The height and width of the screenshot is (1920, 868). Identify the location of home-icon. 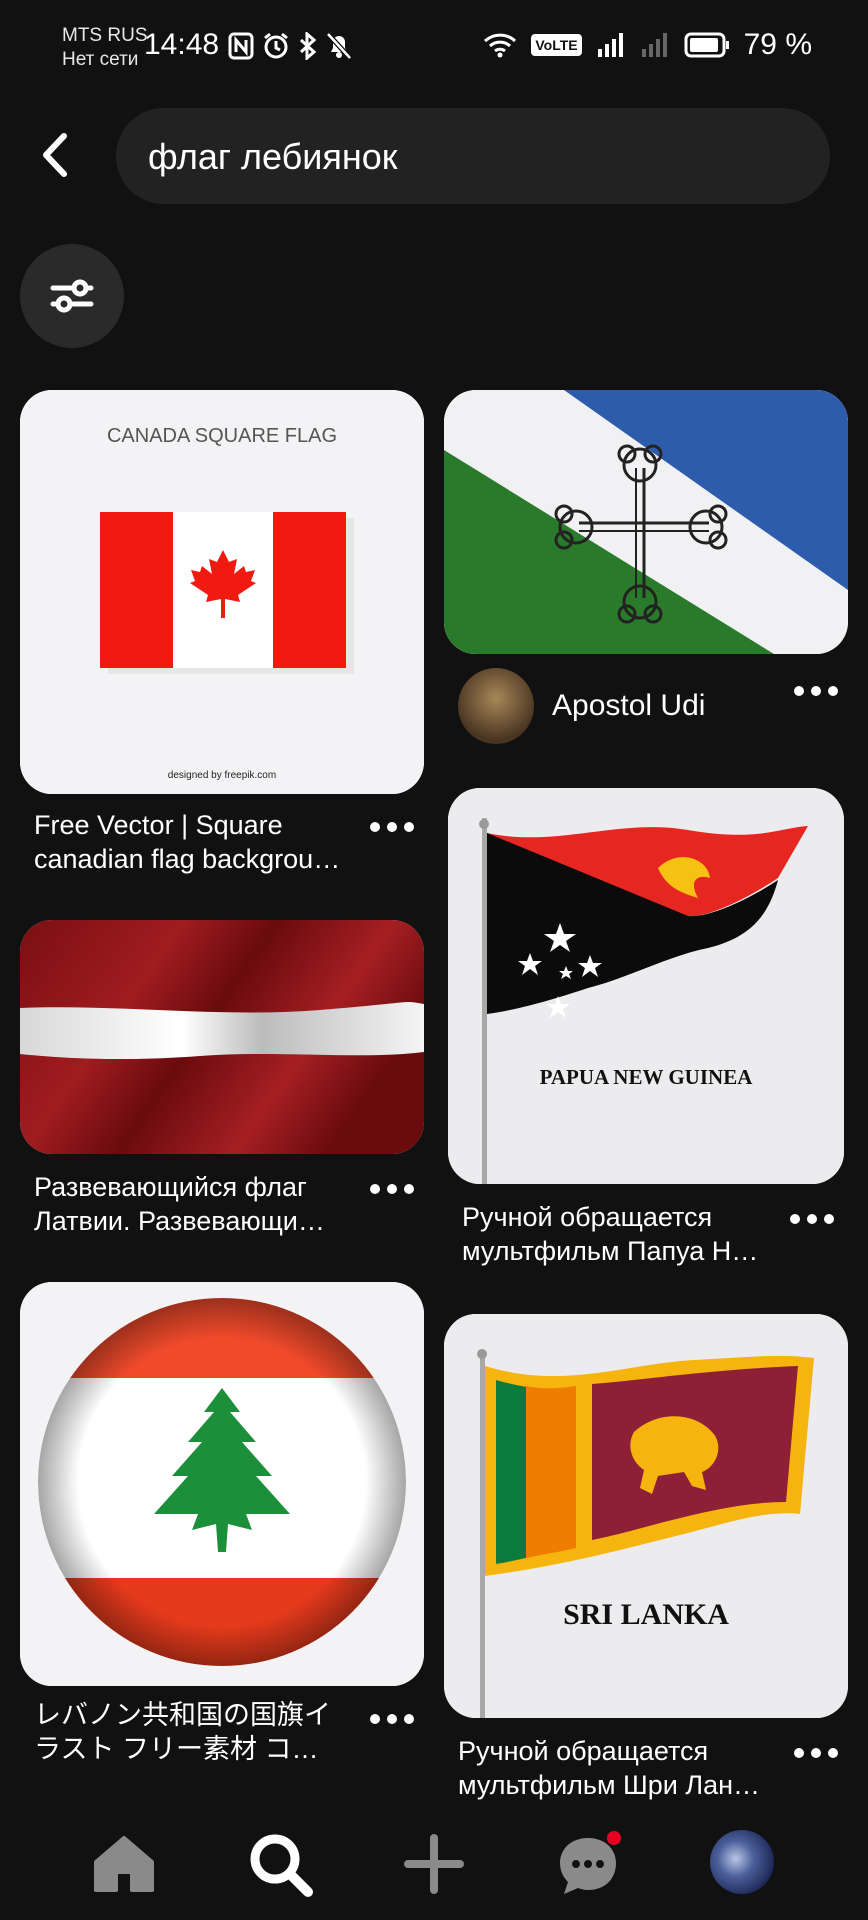
(124, 1864).